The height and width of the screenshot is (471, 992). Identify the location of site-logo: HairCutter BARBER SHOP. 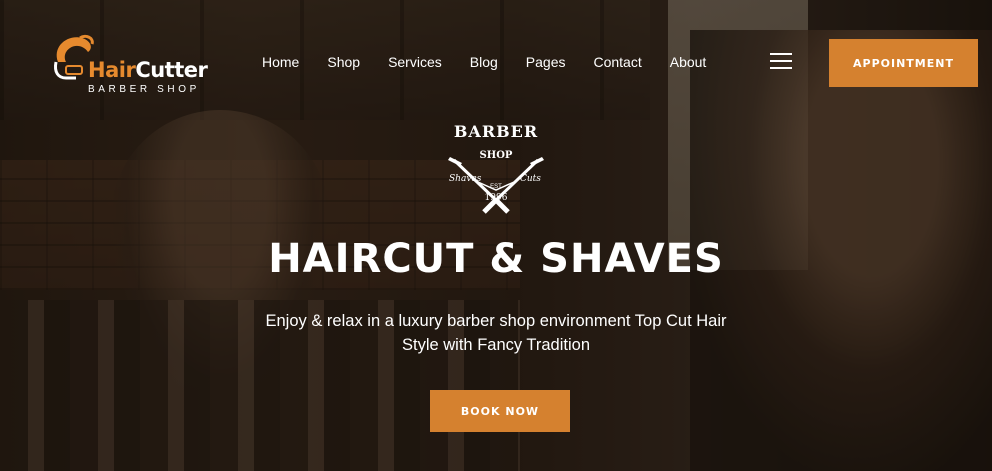
(130, 64).